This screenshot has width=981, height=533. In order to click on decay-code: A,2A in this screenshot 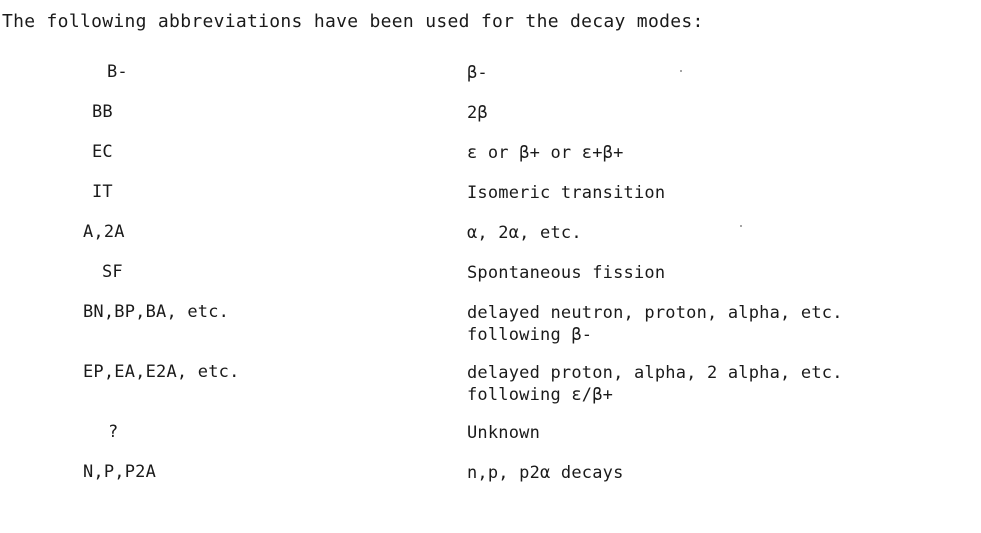, I will do `click(104, 232)`.